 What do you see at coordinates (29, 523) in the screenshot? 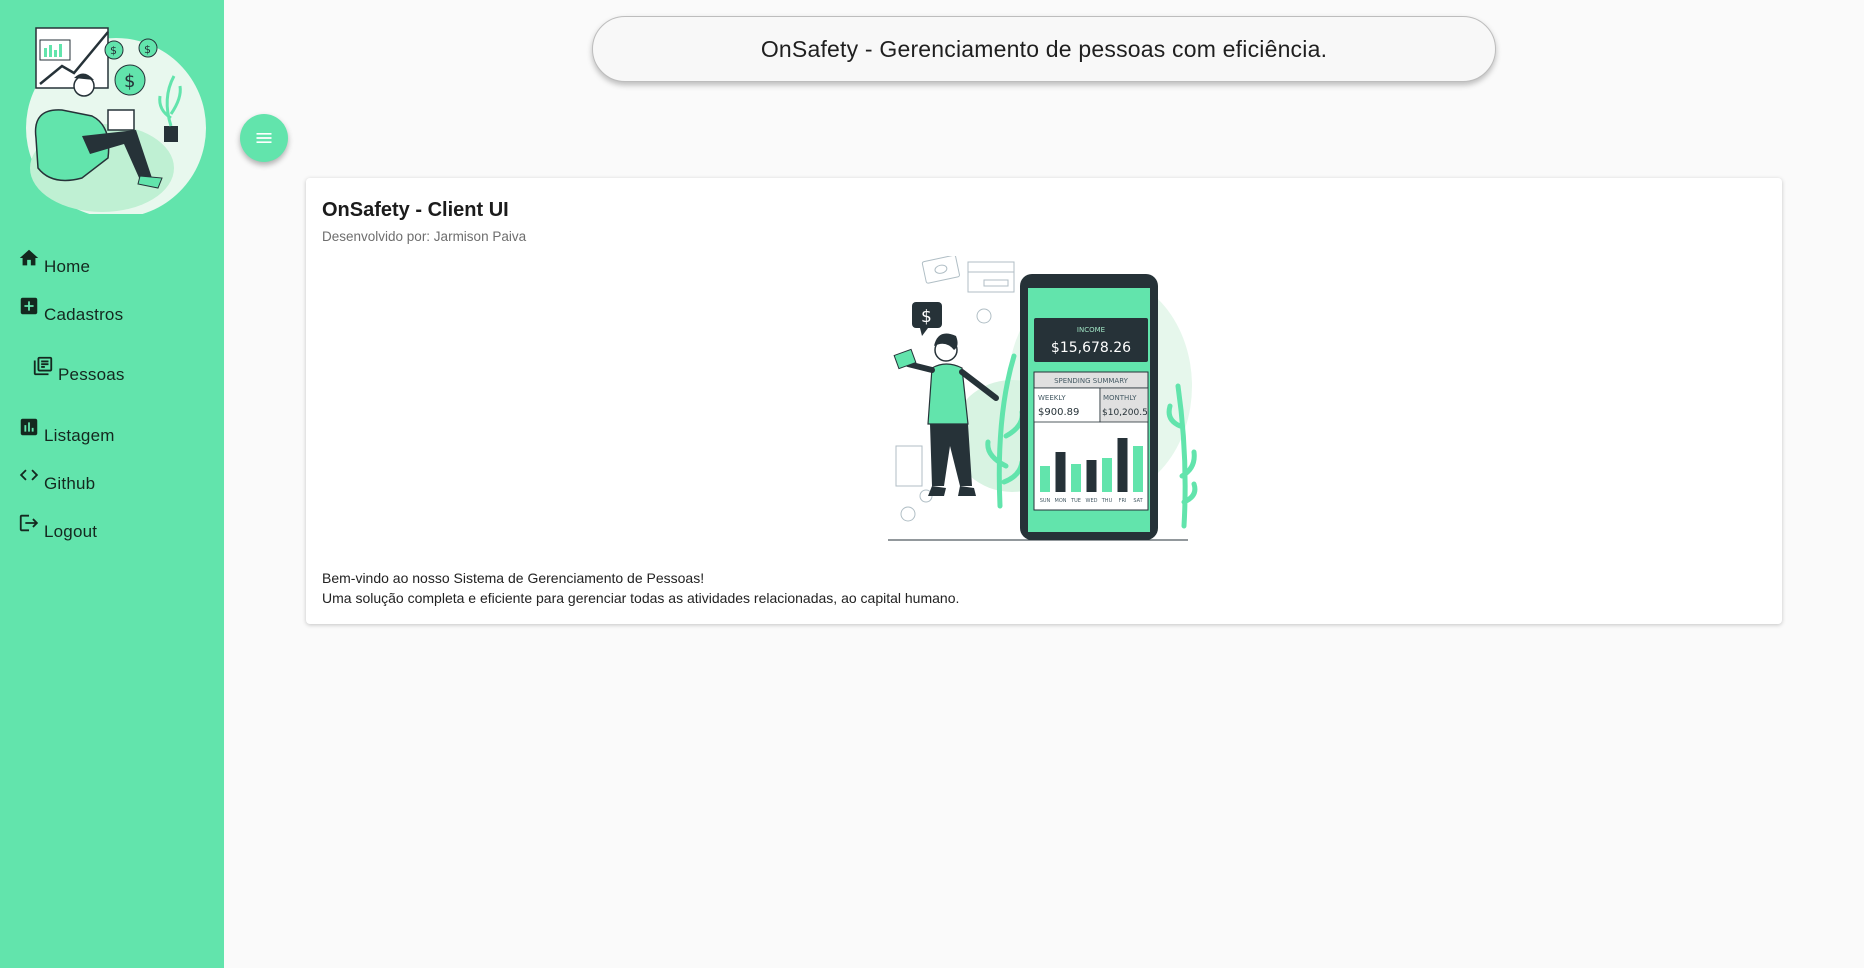
I see `logout-icon` at bounding box center [29, 523].